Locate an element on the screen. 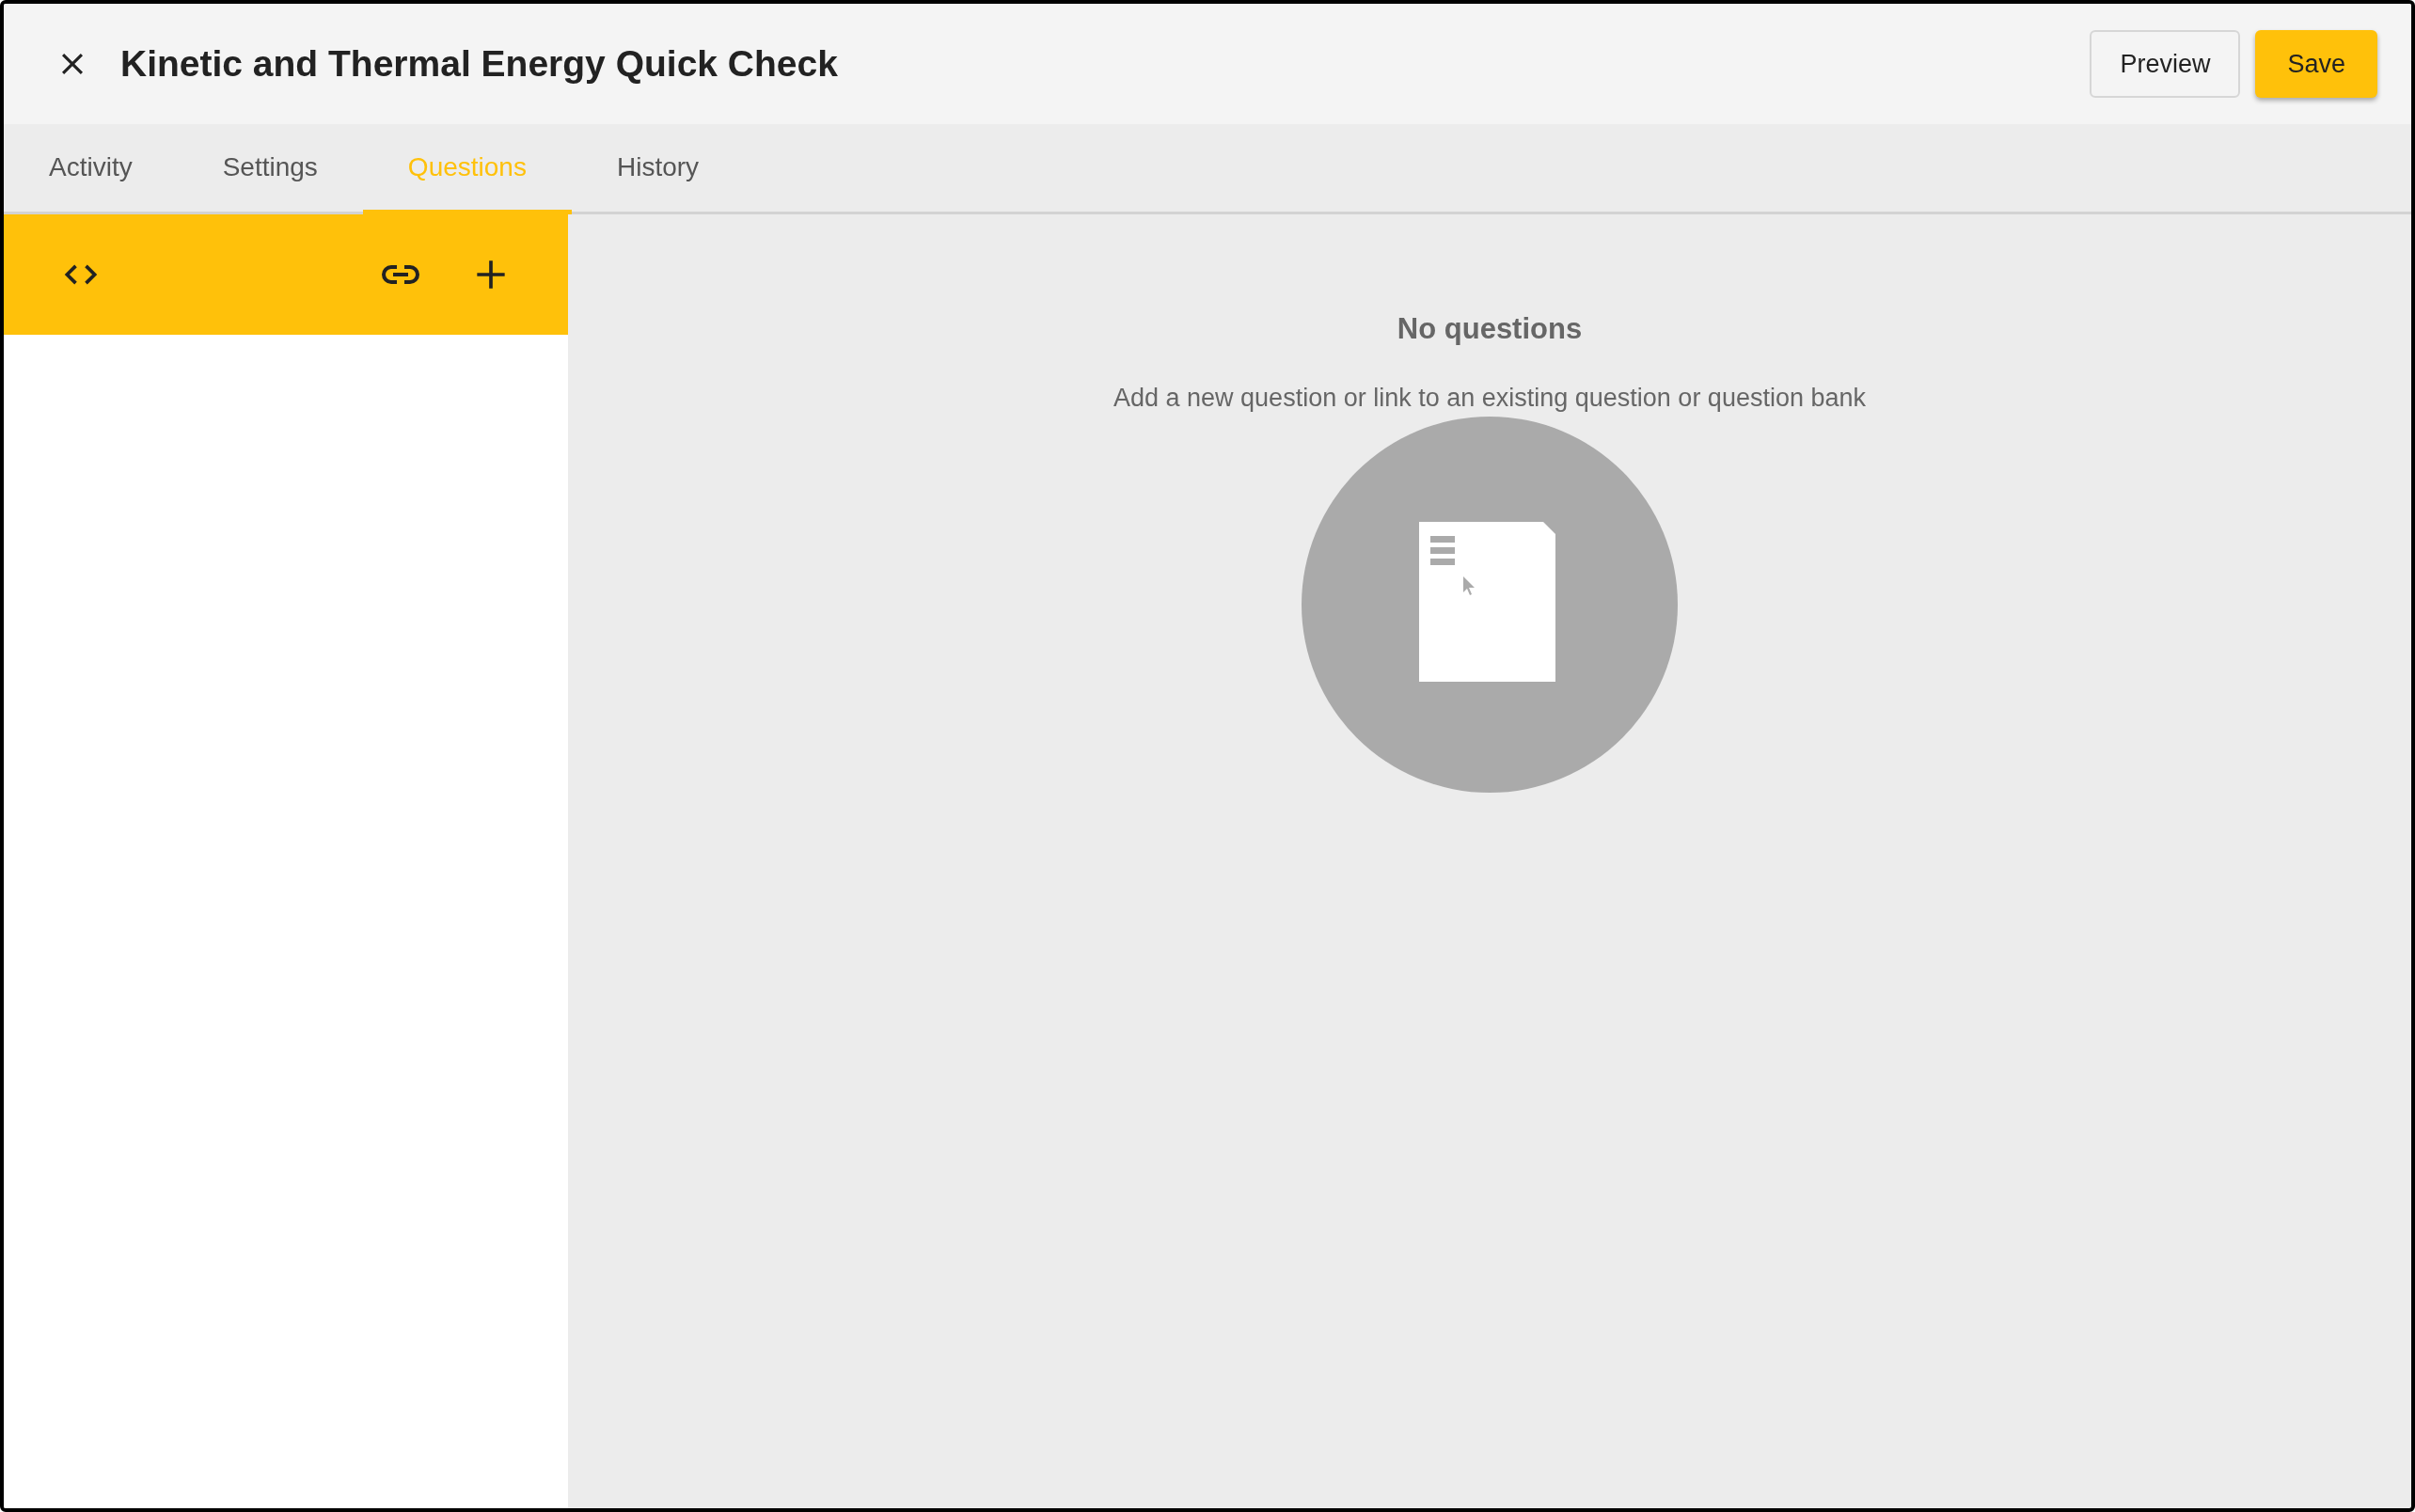 The image size is (2415, 1512). preview-button: Preview is located at coordinates (2165, 64).